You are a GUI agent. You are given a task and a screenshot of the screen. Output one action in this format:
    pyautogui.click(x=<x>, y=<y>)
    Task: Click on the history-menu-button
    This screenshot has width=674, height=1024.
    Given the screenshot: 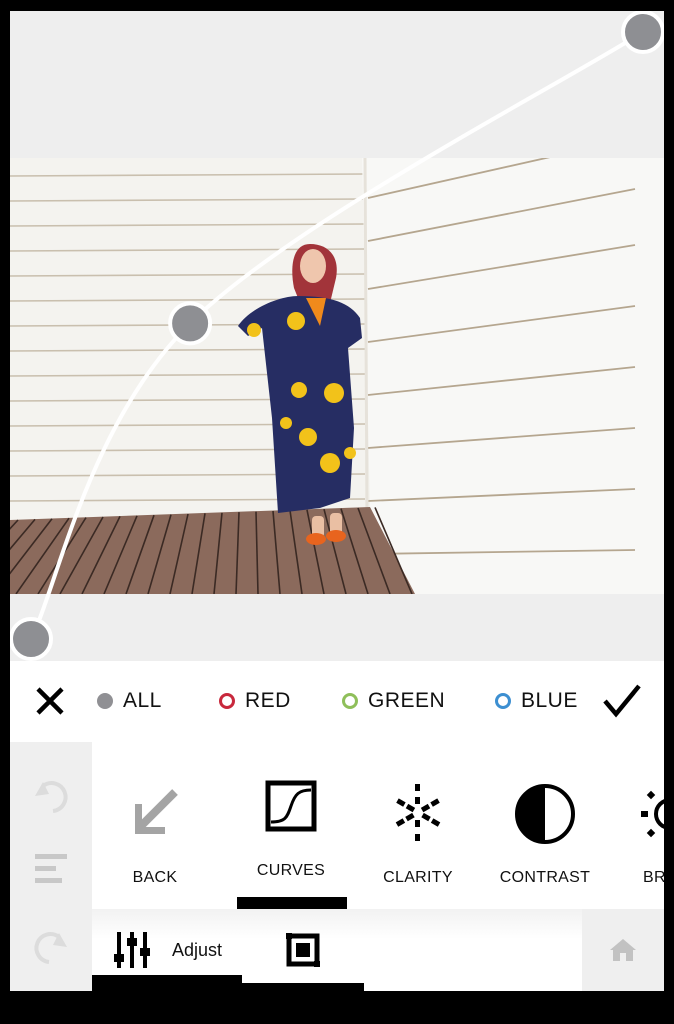 What is the action you would take?
    pyautogui.click(x=51, y=868)
    